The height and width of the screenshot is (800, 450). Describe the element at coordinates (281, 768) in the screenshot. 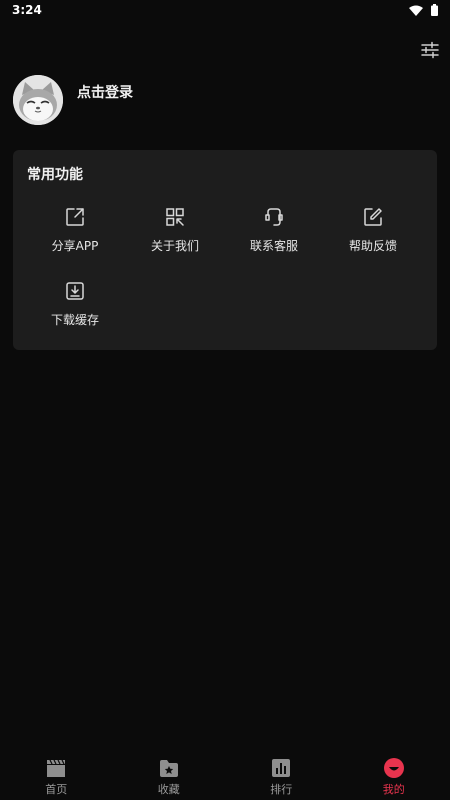

I see `bar-chart-icon` at that location.